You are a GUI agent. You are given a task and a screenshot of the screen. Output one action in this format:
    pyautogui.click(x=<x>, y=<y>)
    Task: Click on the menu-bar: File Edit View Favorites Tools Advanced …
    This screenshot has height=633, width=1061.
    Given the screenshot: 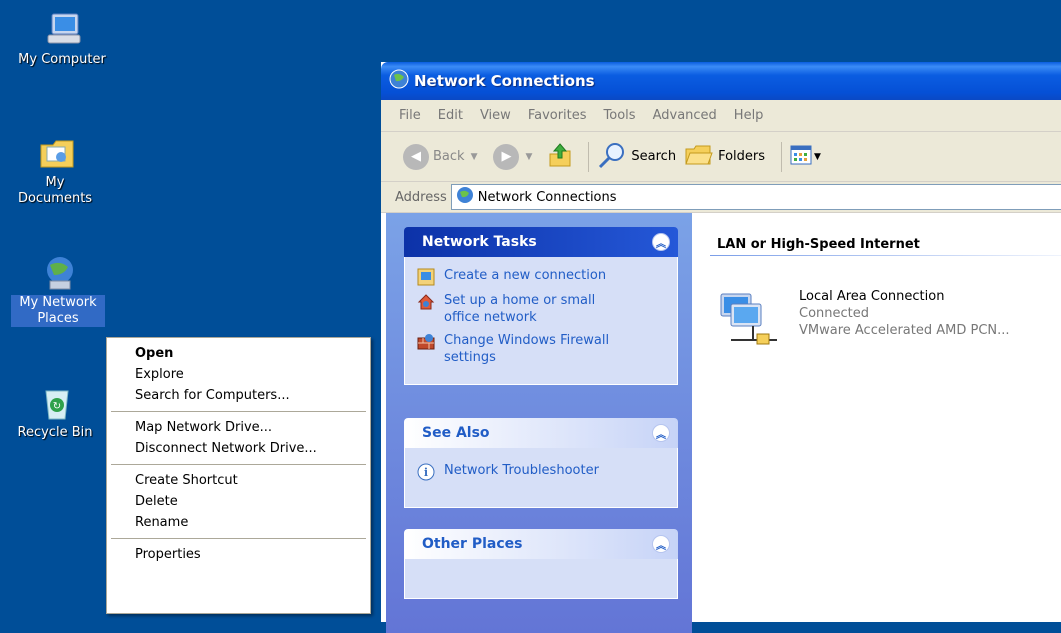 What is the action you would take?
    pyautogui.click(x=721, y=116)
    